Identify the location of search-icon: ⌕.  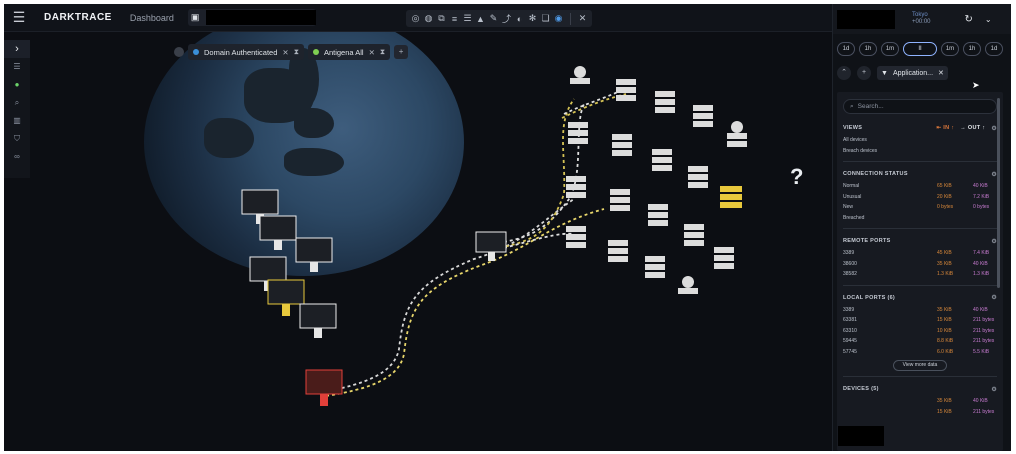
(17, 103).